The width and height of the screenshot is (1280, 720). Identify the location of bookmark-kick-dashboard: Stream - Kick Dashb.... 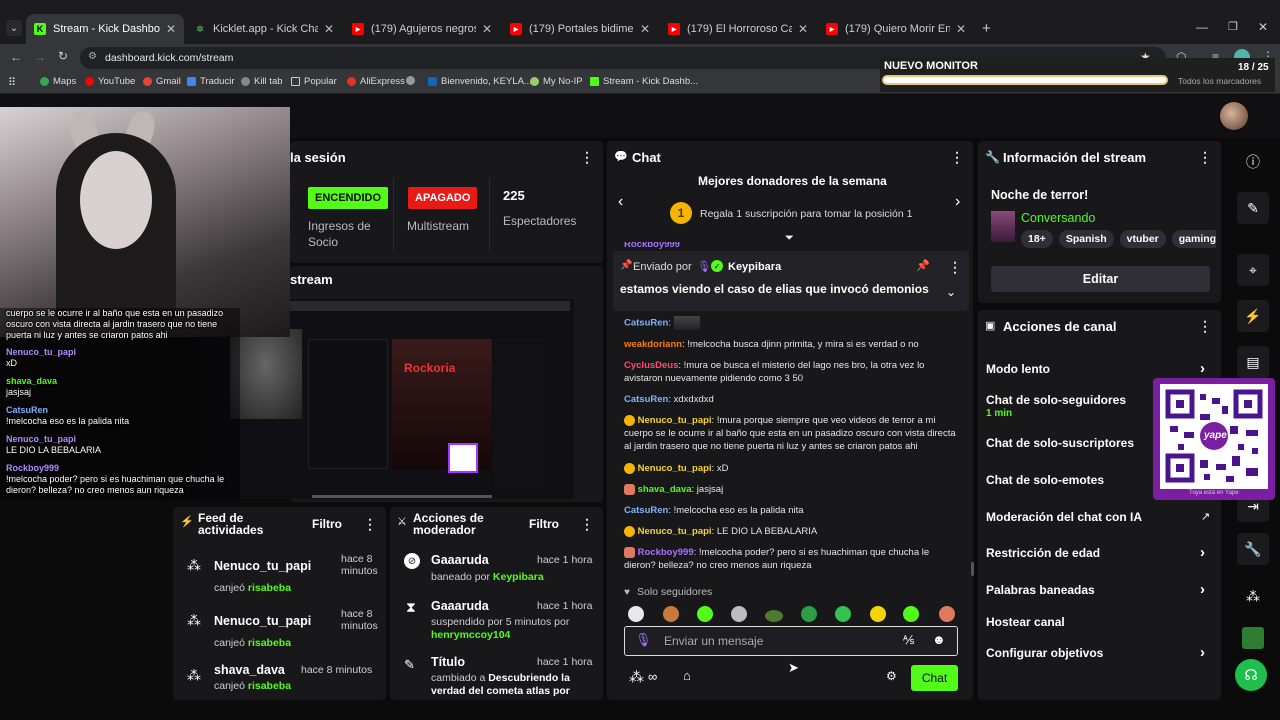
(644, 81).